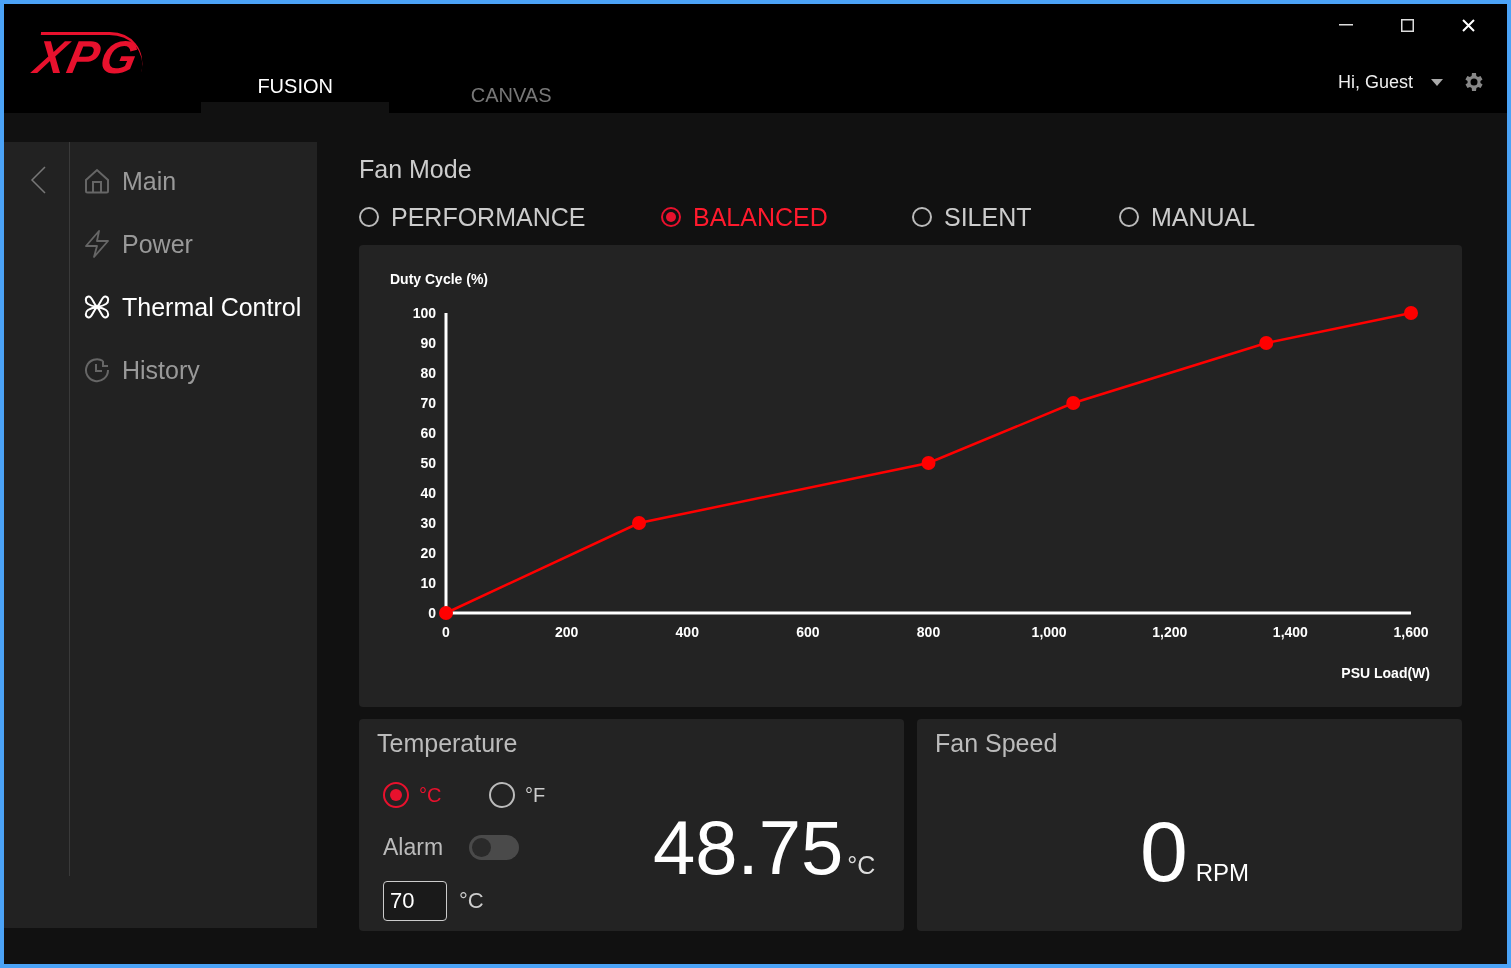 Image resolution: width=1511 pixels, height=968 pixels. What do you see at coordinates (748, 848) in the screenshot?
I see `temperature-reading: 48.75` at bounding box center [748, 848].